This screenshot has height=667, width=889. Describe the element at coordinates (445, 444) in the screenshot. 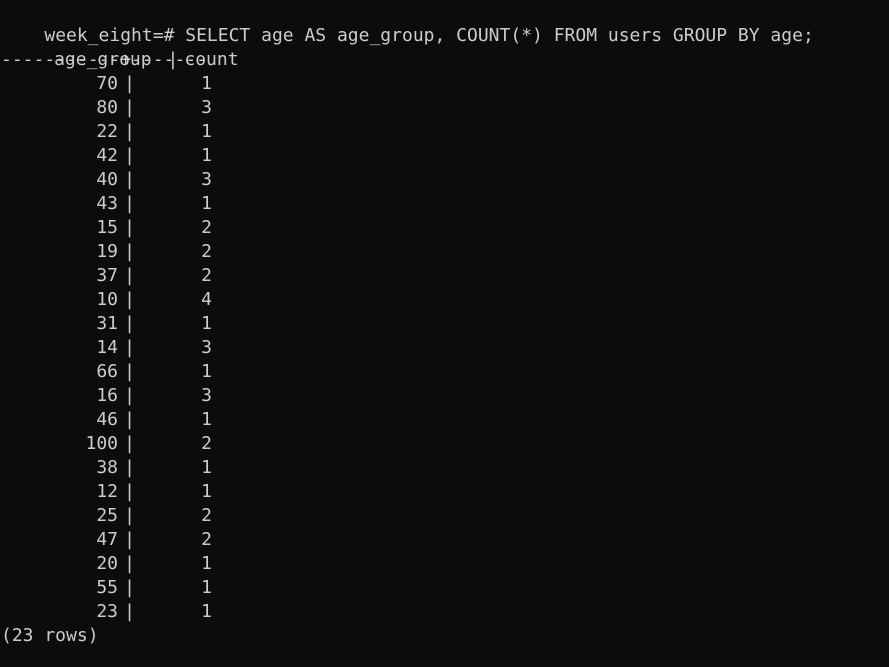

I see `table-row: 100 | 2` at that location.